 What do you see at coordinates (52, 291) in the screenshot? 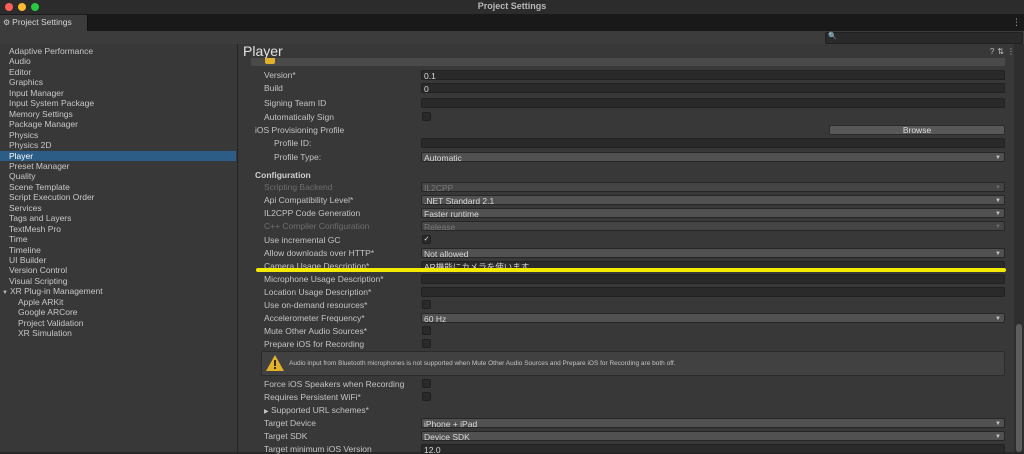
I see `sidebar-item-xr-plug-in-management: ▼ XR Plug-in Management` at bounding box center [52, 291].